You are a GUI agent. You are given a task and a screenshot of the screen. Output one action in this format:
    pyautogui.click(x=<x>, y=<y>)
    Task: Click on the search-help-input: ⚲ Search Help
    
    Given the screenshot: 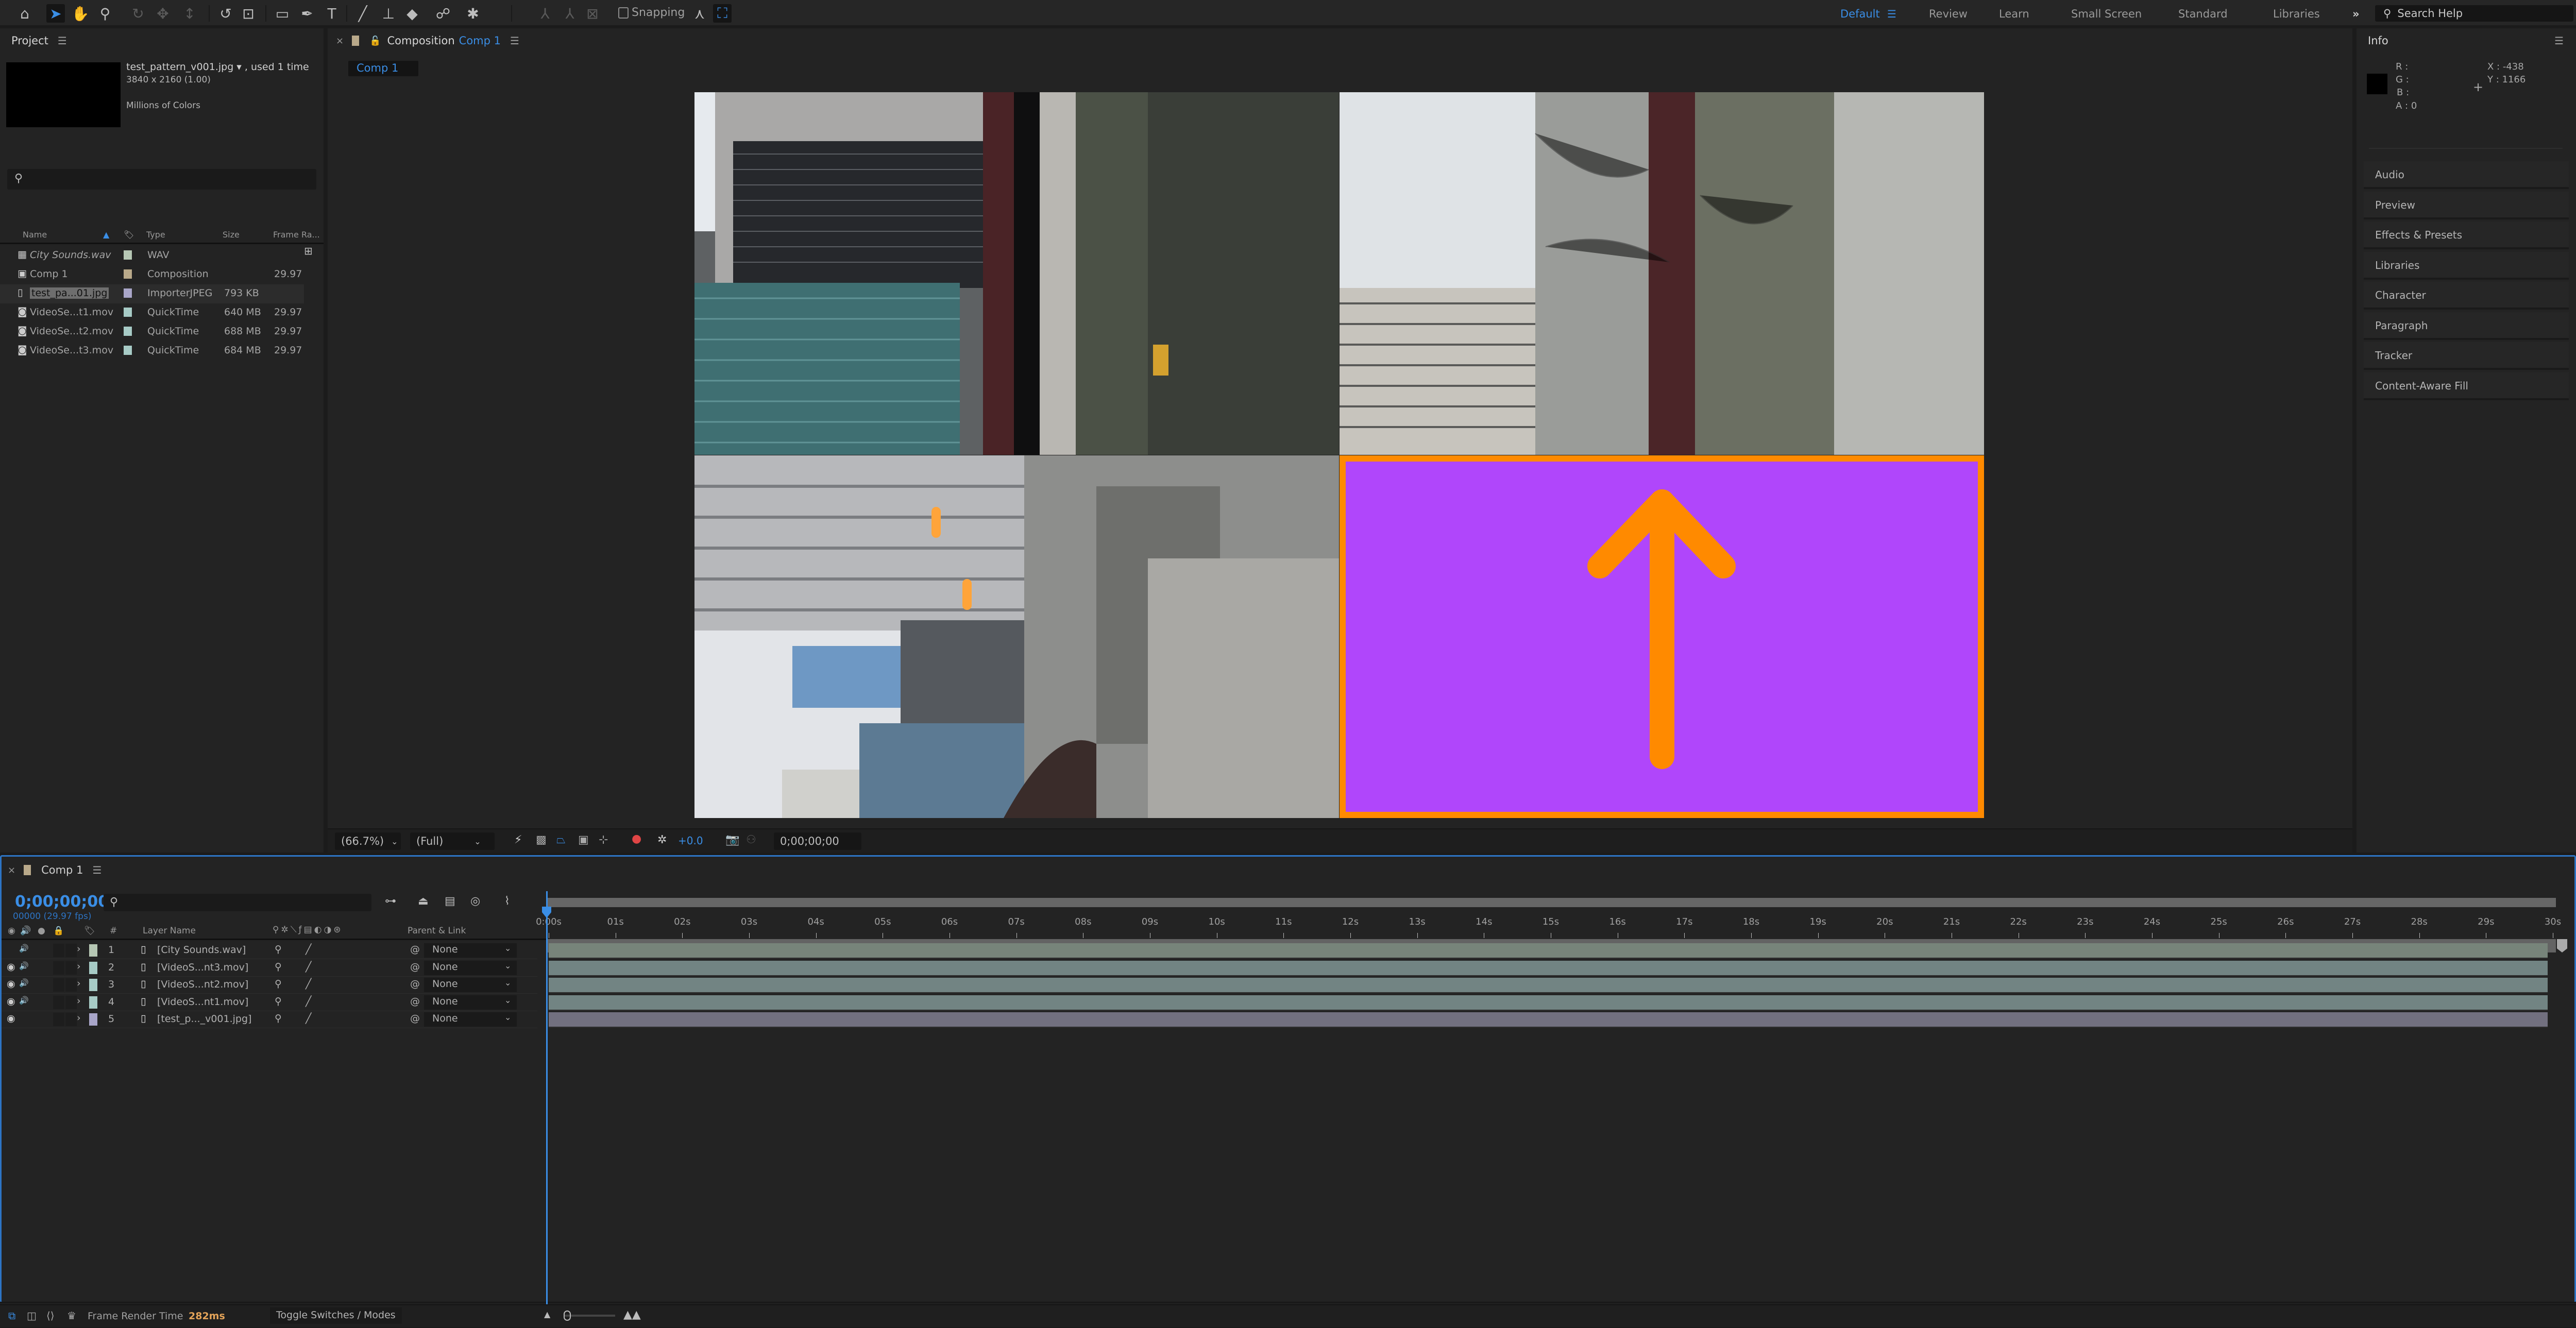 What is the action you would take?
    pyautogui.click(x=2474, y=13)
    